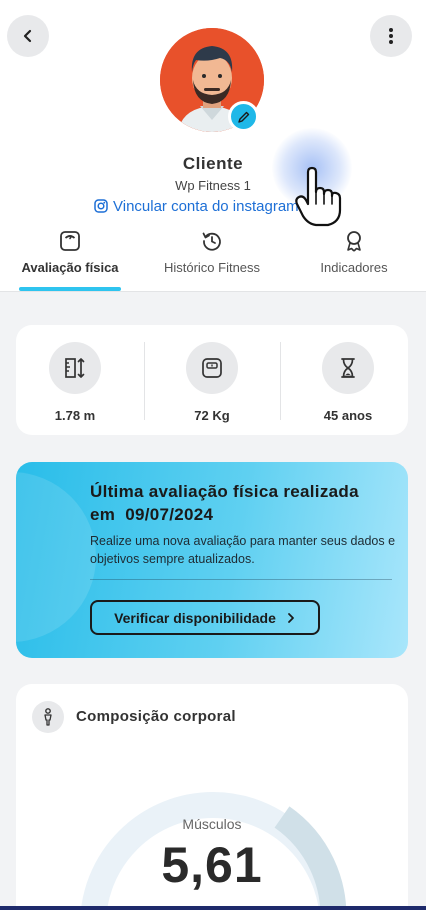 The image size is (426, 910). I want to click on stat-age: 45 anos, so click(348, 382).